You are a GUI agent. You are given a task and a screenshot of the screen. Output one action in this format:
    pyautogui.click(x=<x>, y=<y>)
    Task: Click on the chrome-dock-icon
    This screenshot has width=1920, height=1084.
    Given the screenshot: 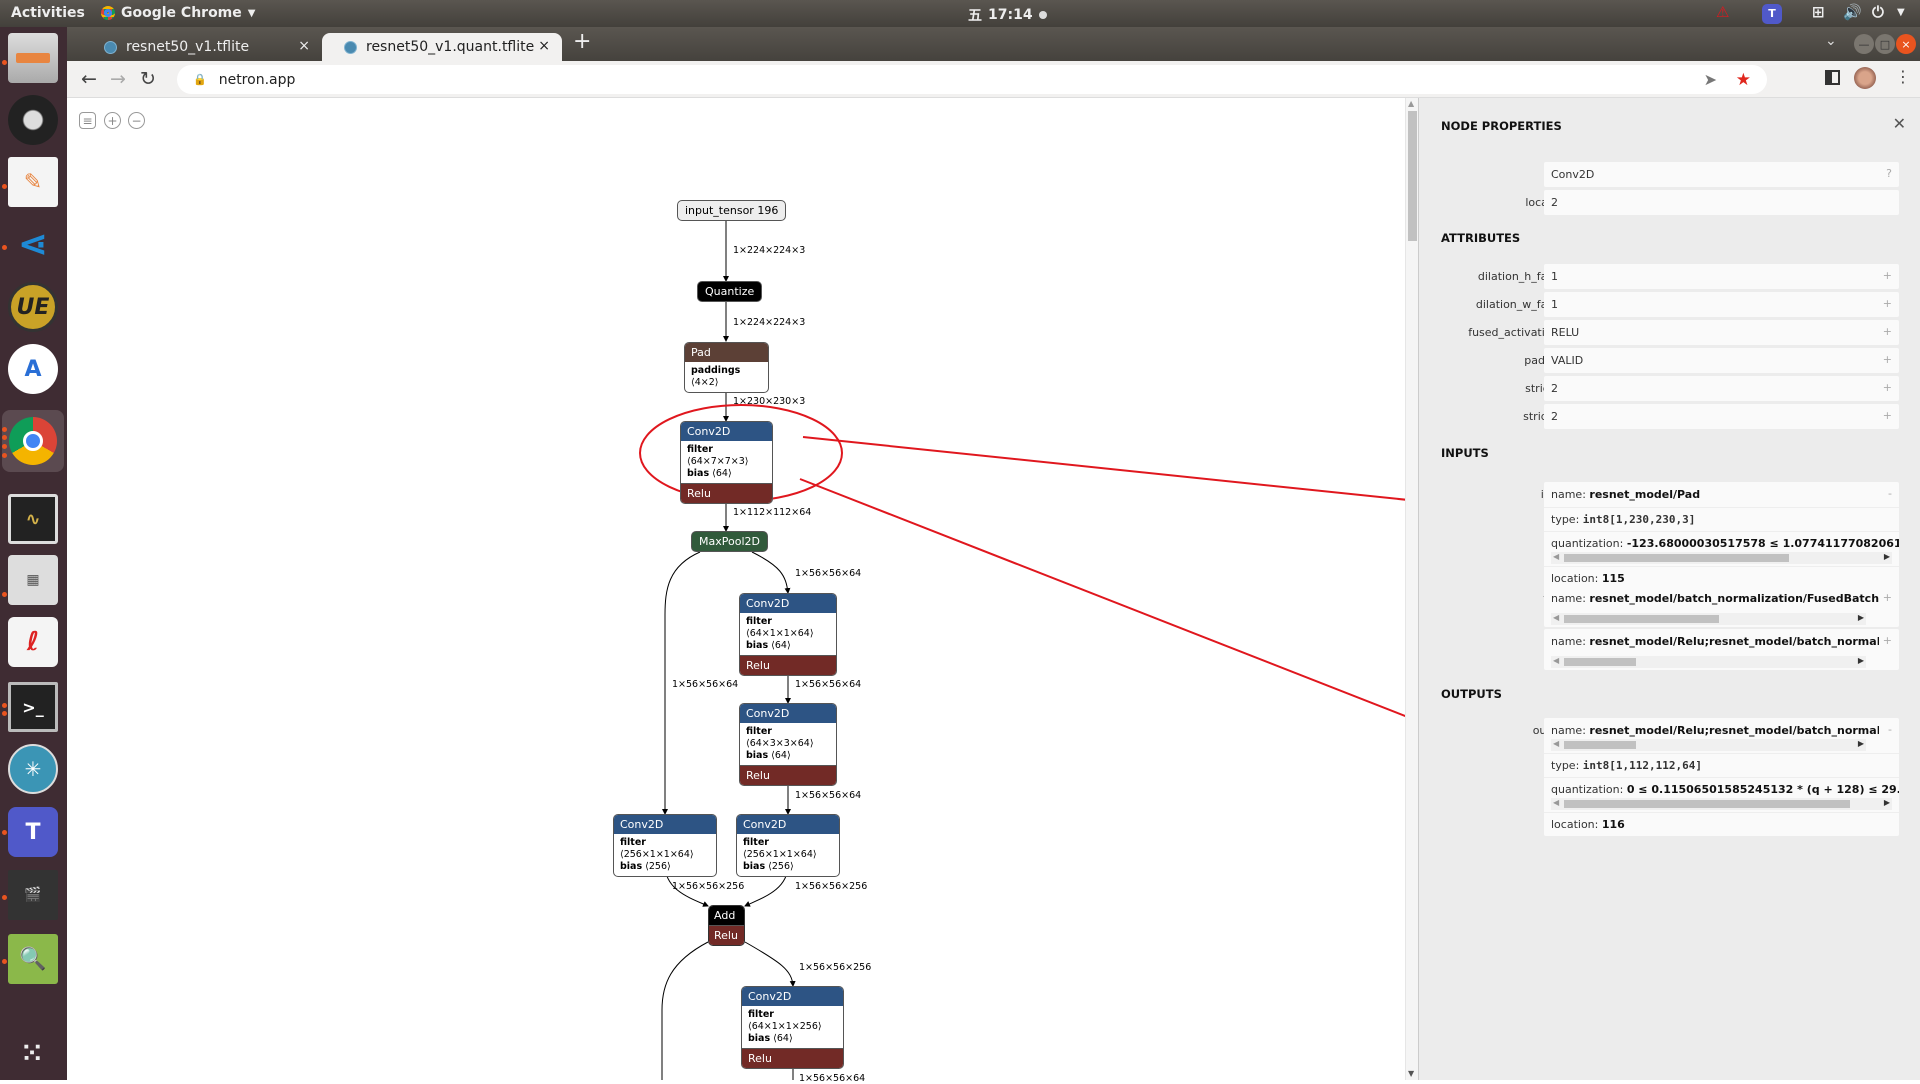 What is the action you would take?
    pyautogui.click(x=33, y=441)
    